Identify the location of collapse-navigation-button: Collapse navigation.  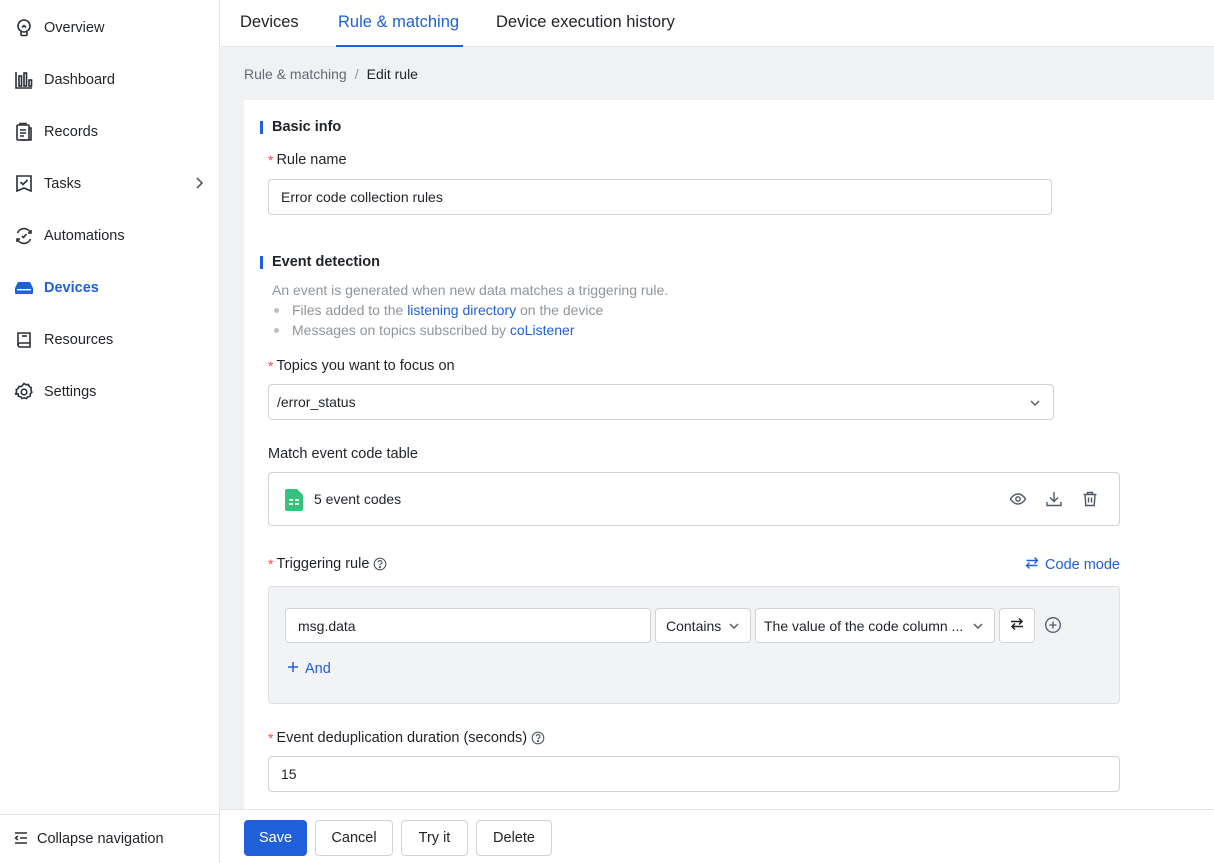
(109, 838).